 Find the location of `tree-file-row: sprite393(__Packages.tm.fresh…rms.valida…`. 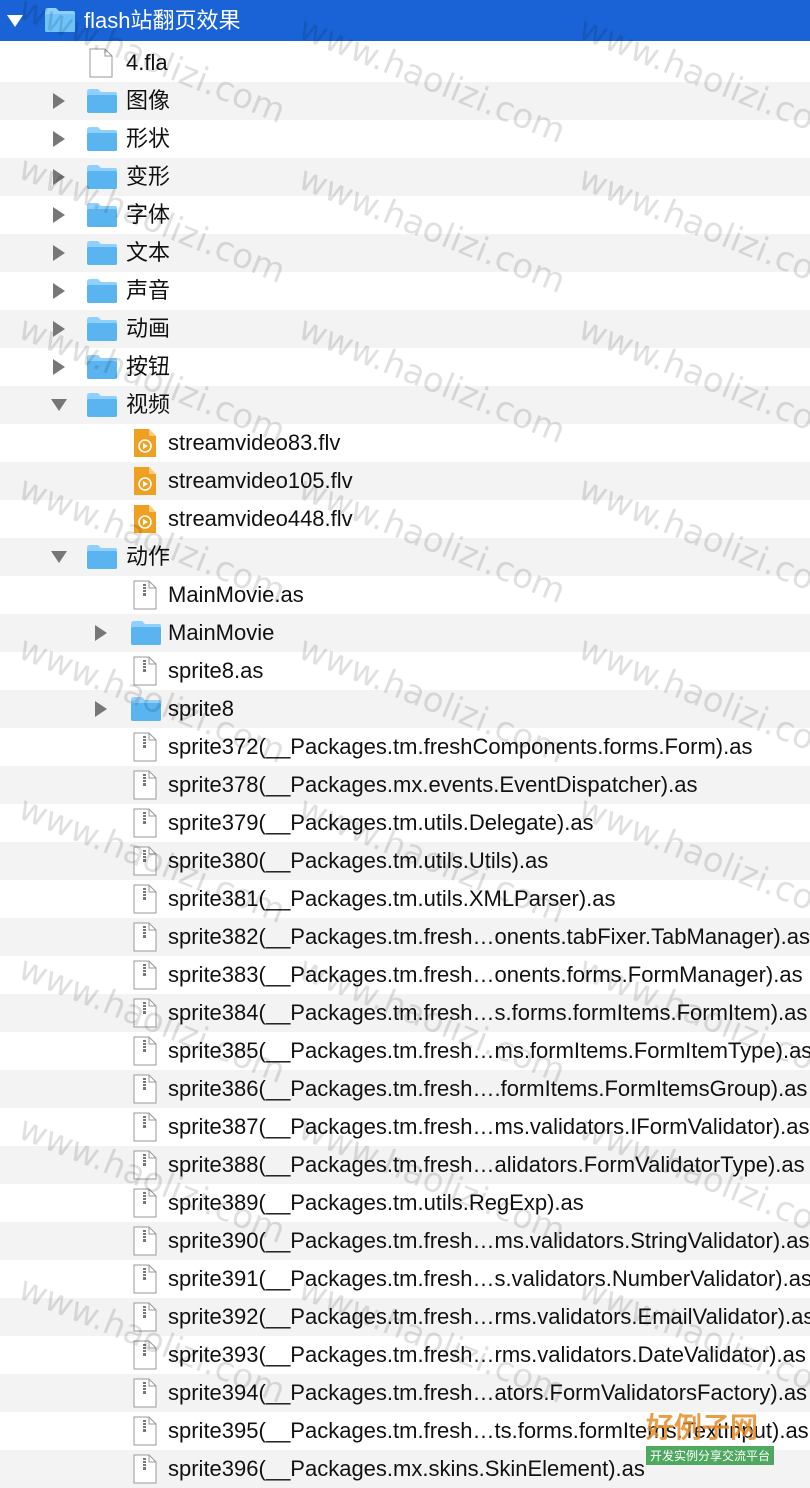

tree-file-row: sprite393(__Packages.tm.fresh…rms.valida… is located at coordinates (405, 1355).